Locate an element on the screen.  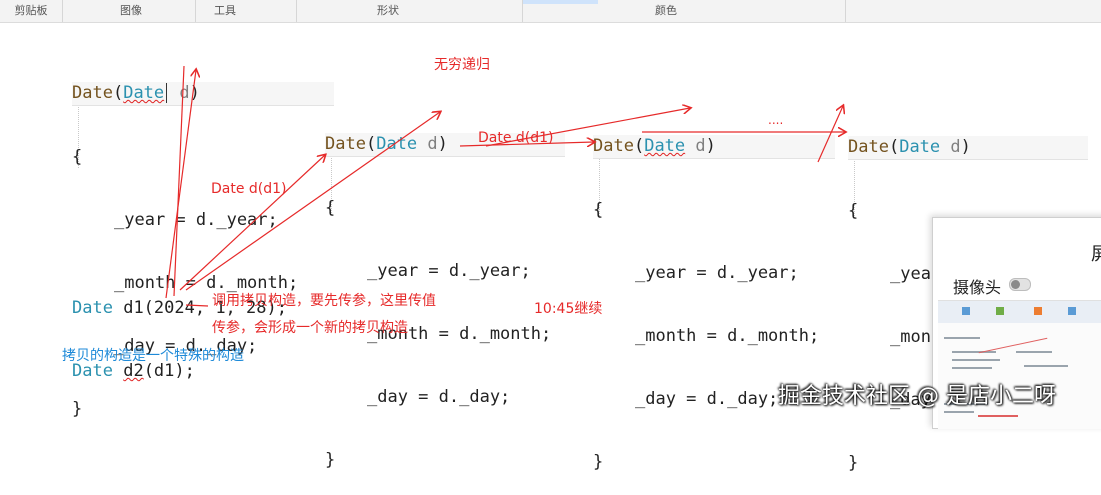
camera-toggle is located at coordinates (1020, 284).